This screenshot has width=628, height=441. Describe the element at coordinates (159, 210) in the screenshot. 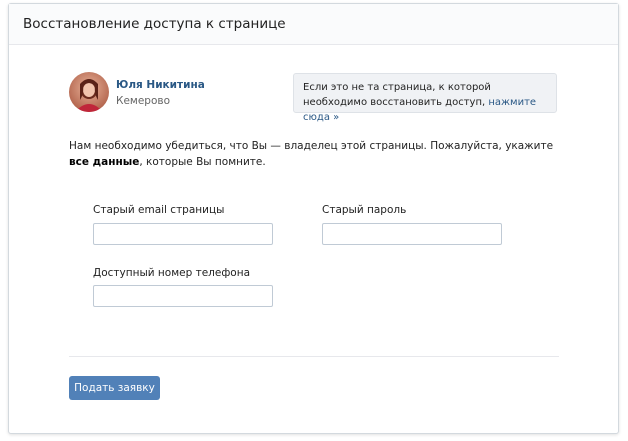

I see `email-label: Старый email страницы` at that location.